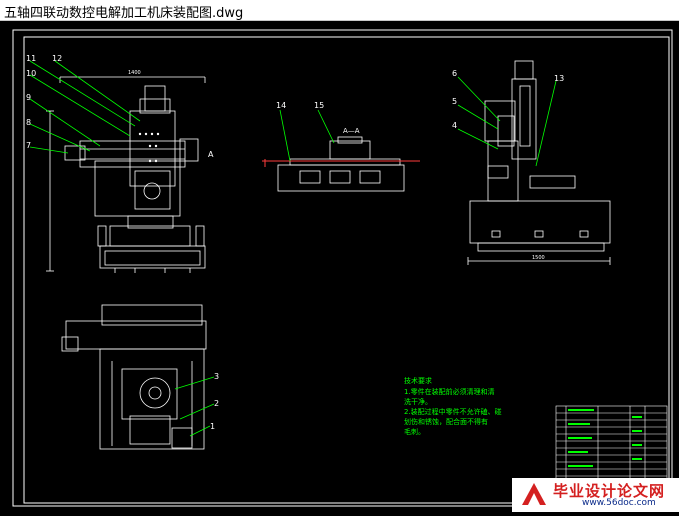 The height and width of the screenshot is (516, 679). I want to click on top-view, so click(134, 377).